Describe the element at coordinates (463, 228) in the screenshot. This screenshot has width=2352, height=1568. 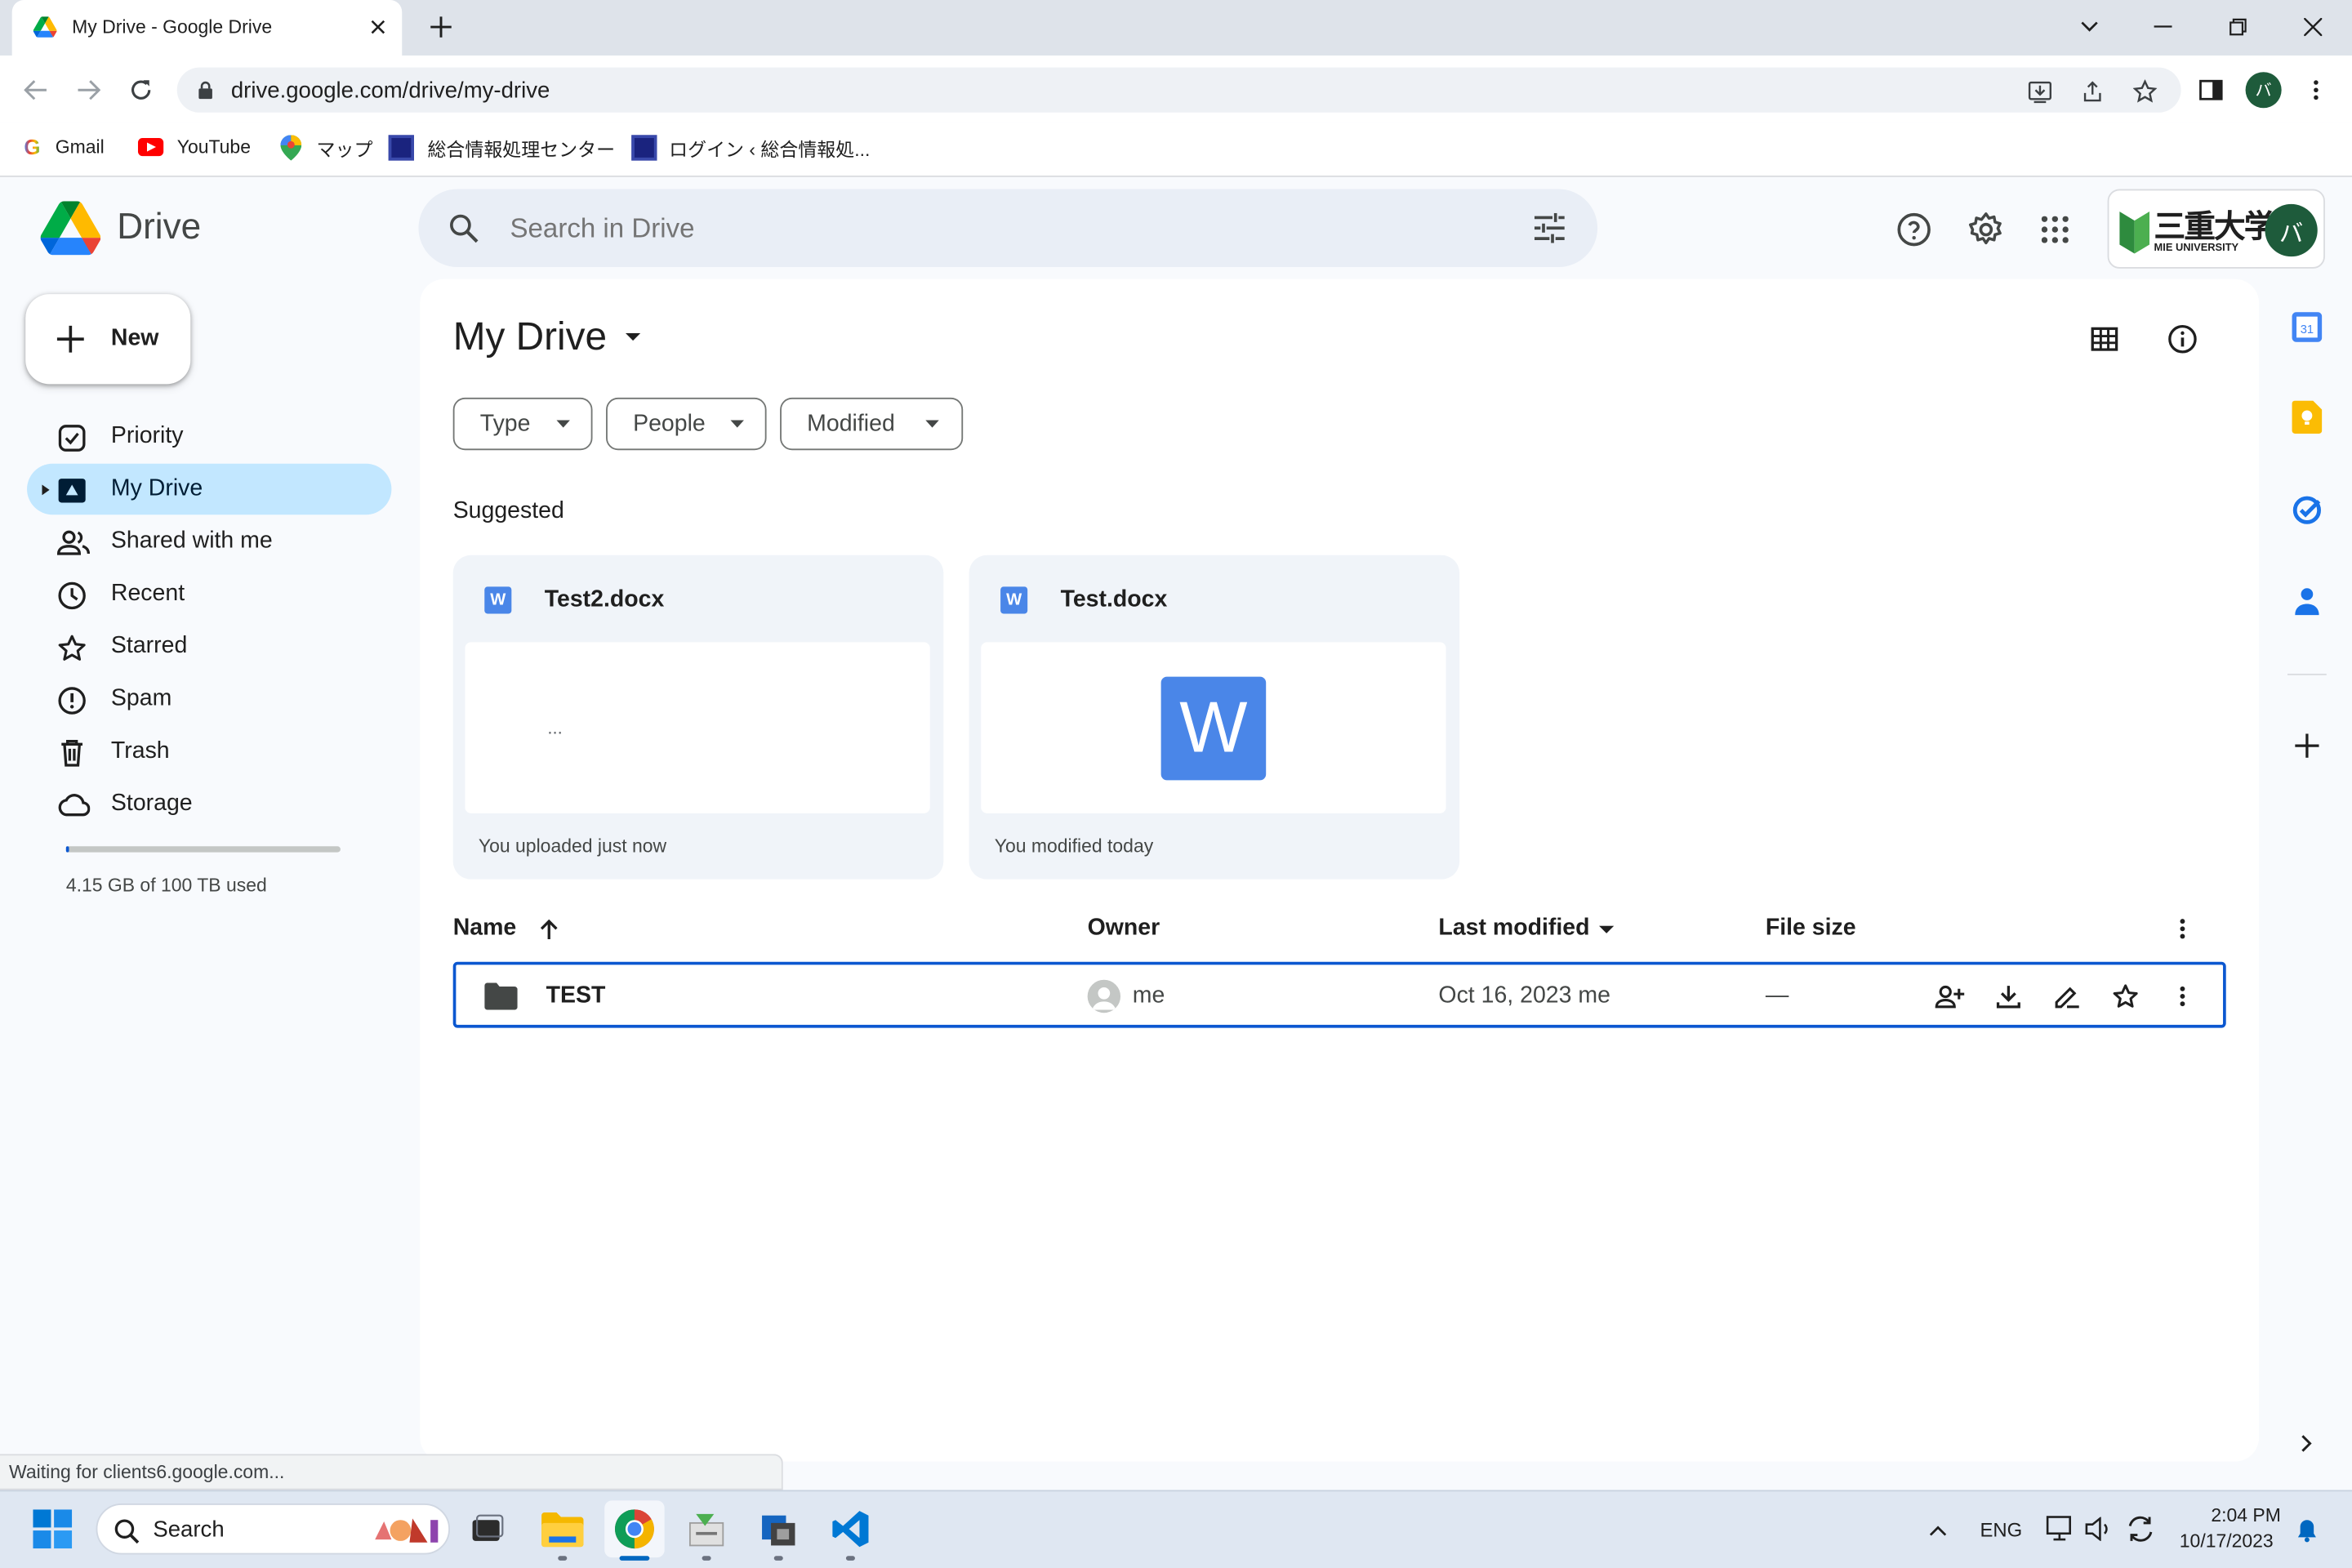
I see `search-icon` at that location.